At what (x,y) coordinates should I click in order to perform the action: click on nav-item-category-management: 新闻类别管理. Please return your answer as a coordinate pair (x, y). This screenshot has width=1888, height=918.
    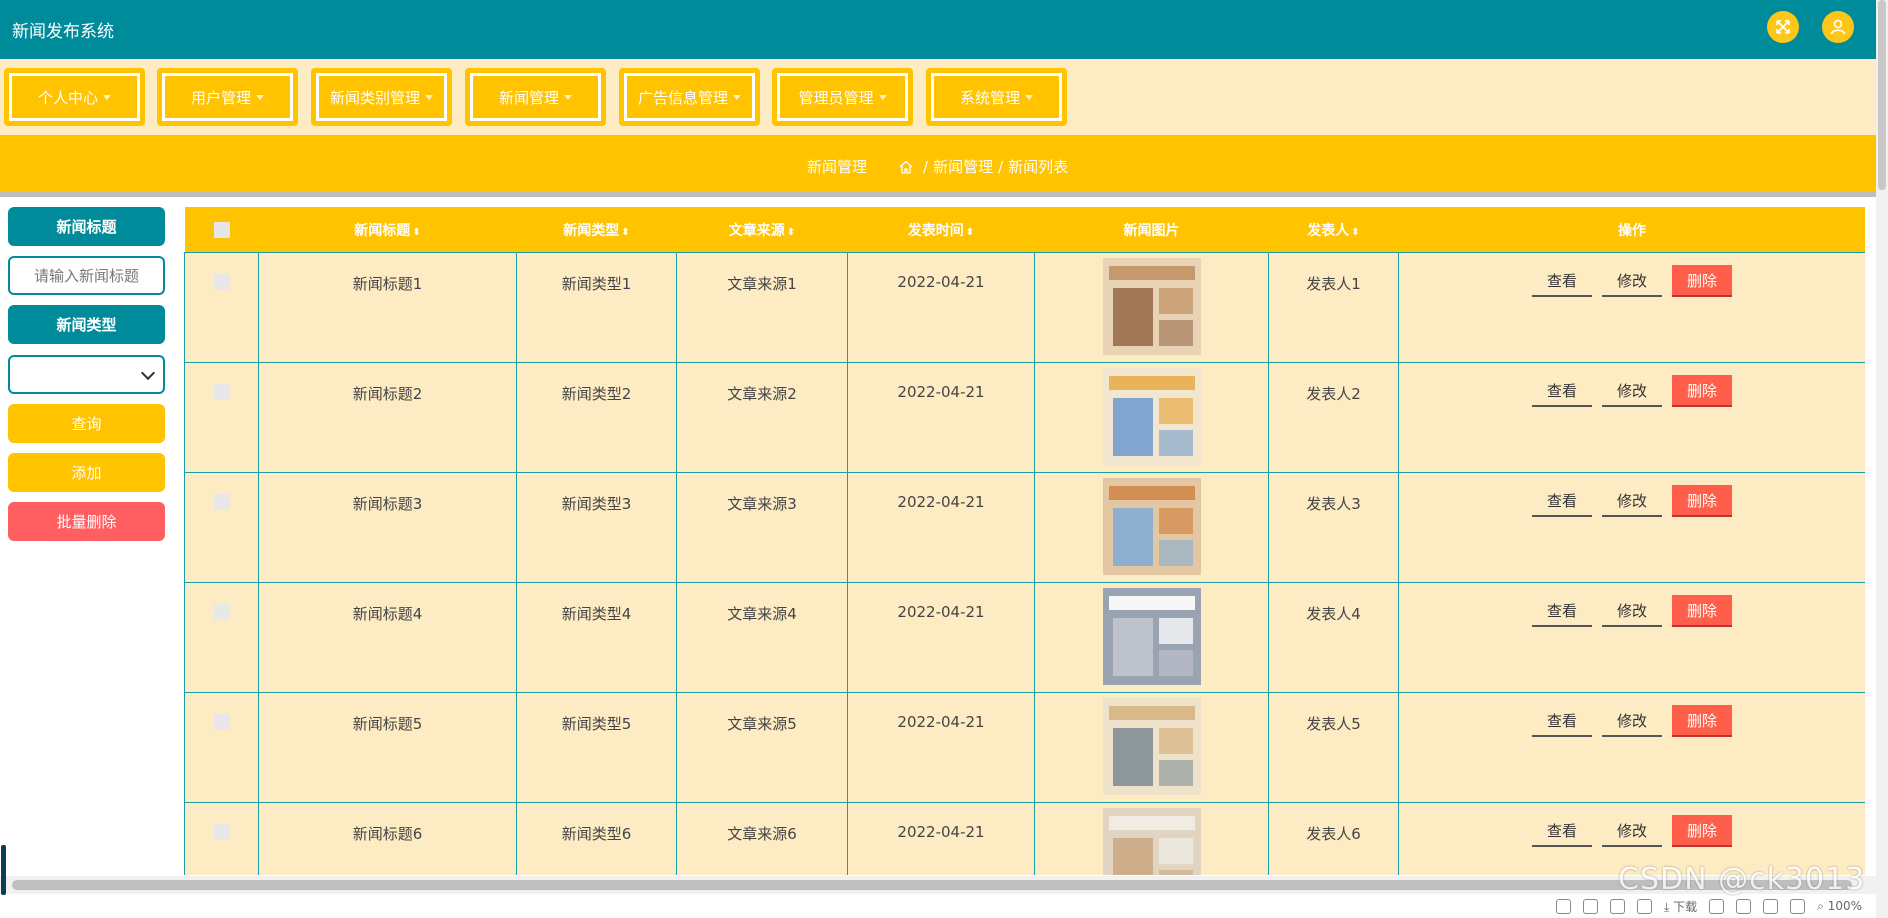
    Looking at the image, I should click on (381, 97).